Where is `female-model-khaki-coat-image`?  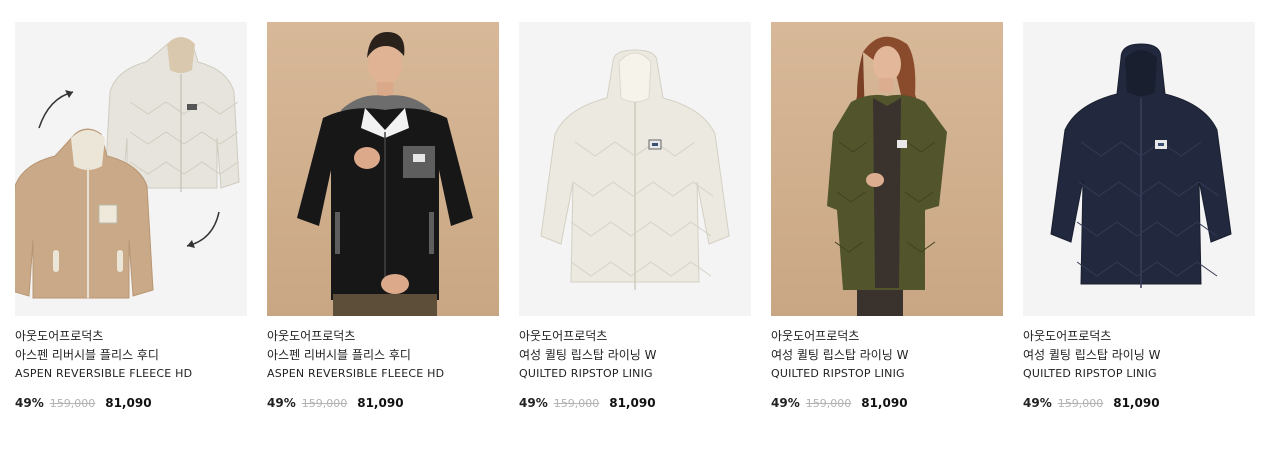
female-model-khaki-coat-image is located at coordinates (887, 176).